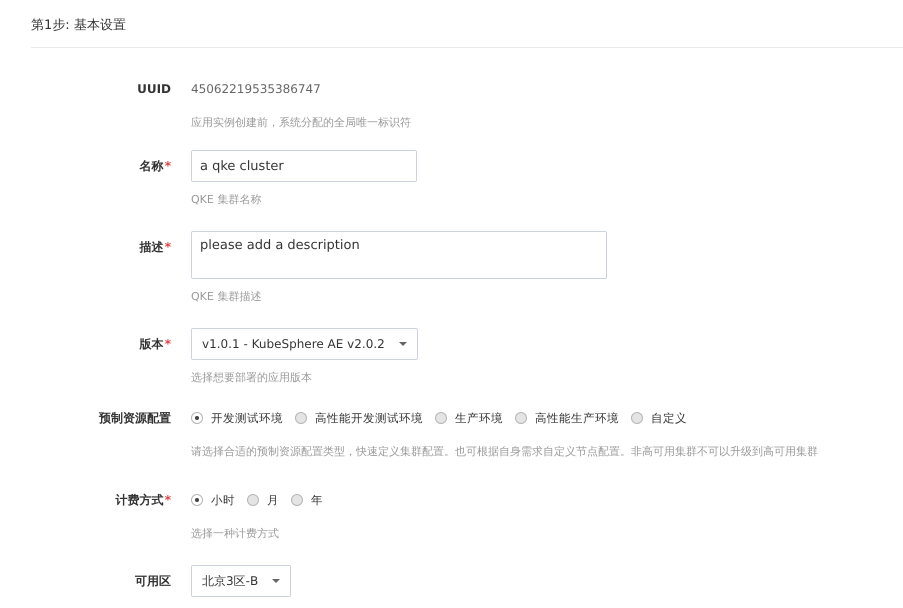  What do you see at coordinates (504, 451) in the screenshot?
I see `field-hint: 请选择合适的预制资源配置类型，快速定义集群配置。也可根据自身需求自定义节点配置。非高可用集群不可以升级到高可用集群` at bounding box center [504, 451].